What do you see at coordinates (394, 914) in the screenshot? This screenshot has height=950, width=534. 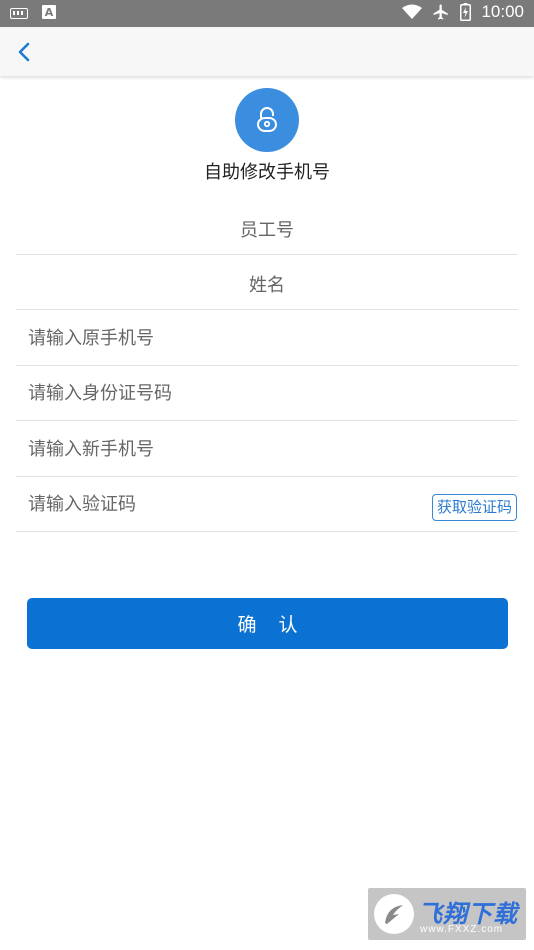 I see `watermark-logo-icon` at bounding box center [394, 914].